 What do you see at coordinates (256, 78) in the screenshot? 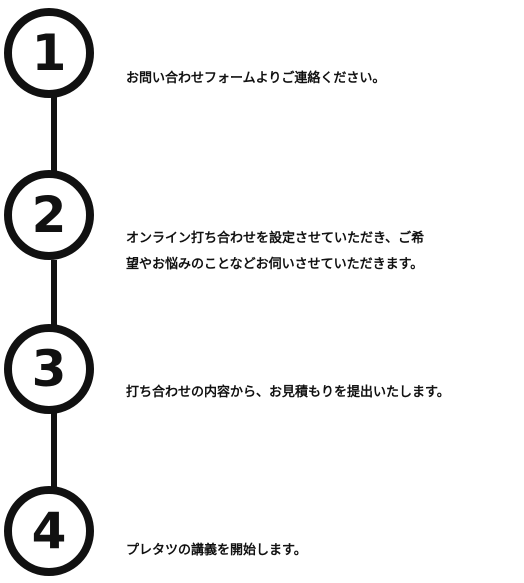
I see `step-1-text: お問い合わせフォームよりご連絡ください。` at bounding box center [256, 78].